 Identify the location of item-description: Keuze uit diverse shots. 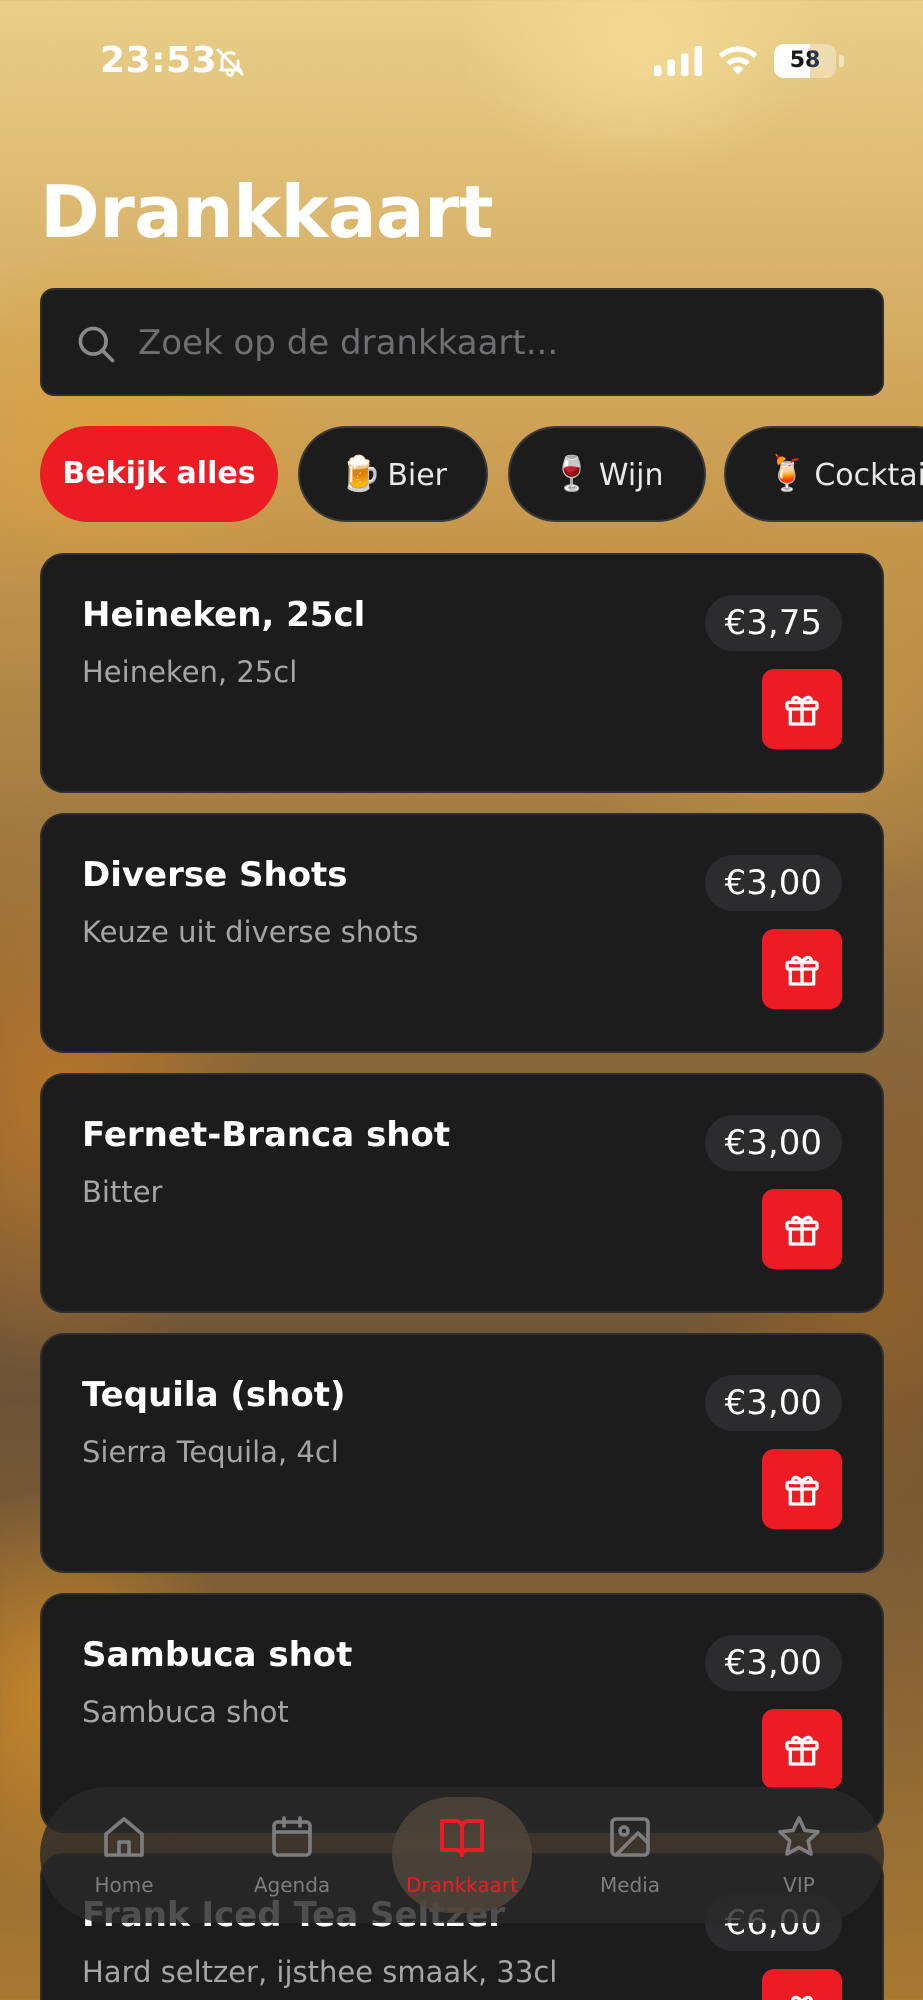
(250, 932).